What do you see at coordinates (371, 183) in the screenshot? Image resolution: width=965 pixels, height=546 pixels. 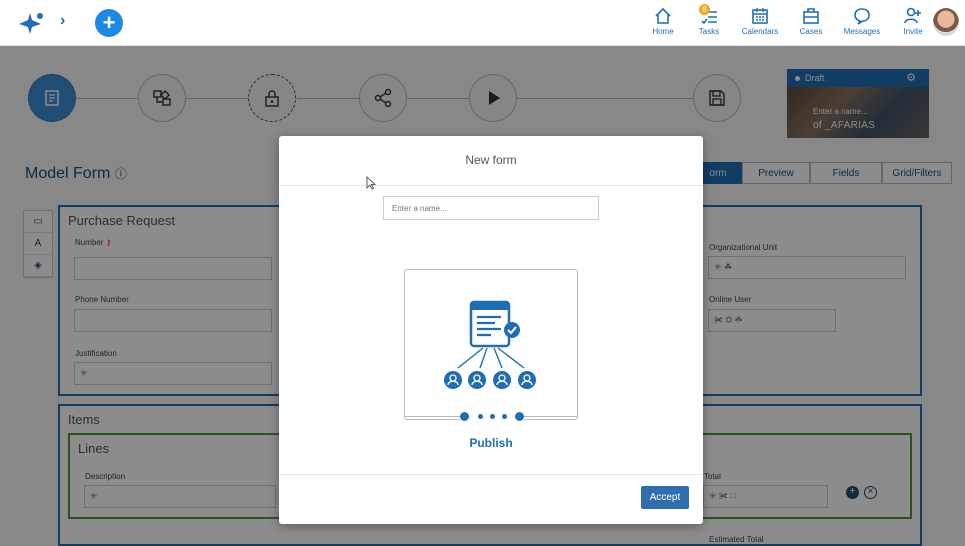 I see `mouse-cursor-icon` at bounding box center [371, 183].